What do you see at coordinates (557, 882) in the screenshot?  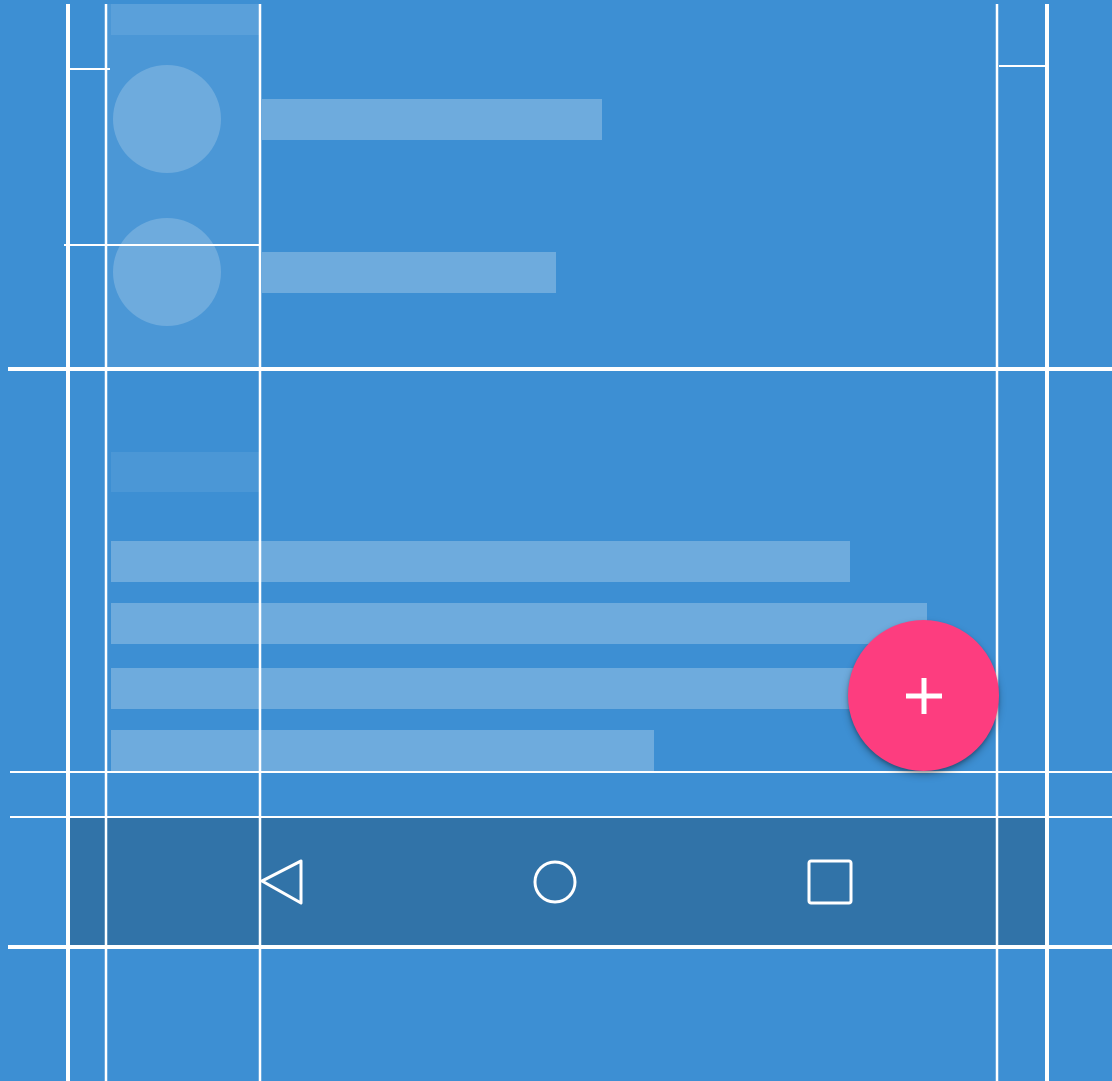 I see `navigation-bar` at bounding box center [557, 882].